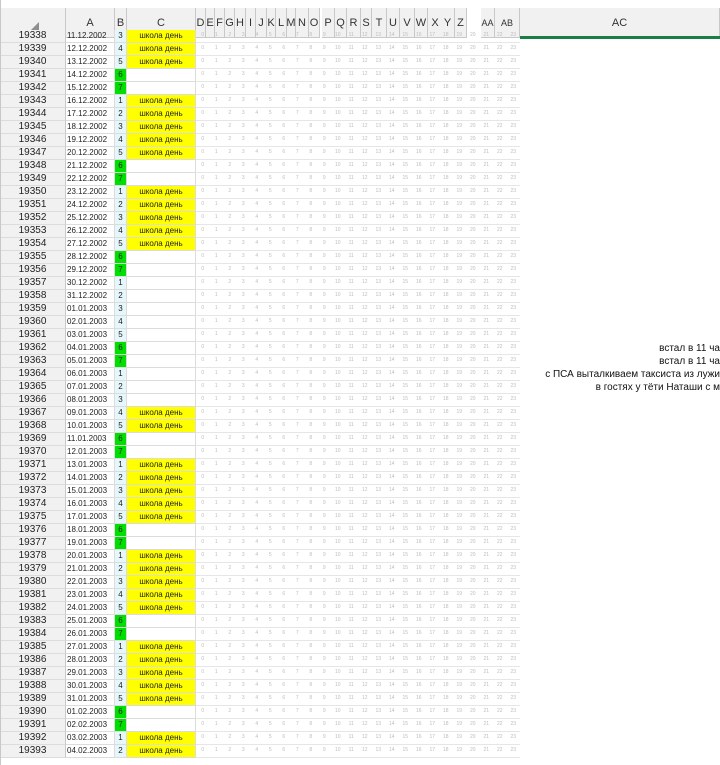 The width and height of the screenshot is (720, 765). I want to click on row-number: 19345, so click(33, 127).